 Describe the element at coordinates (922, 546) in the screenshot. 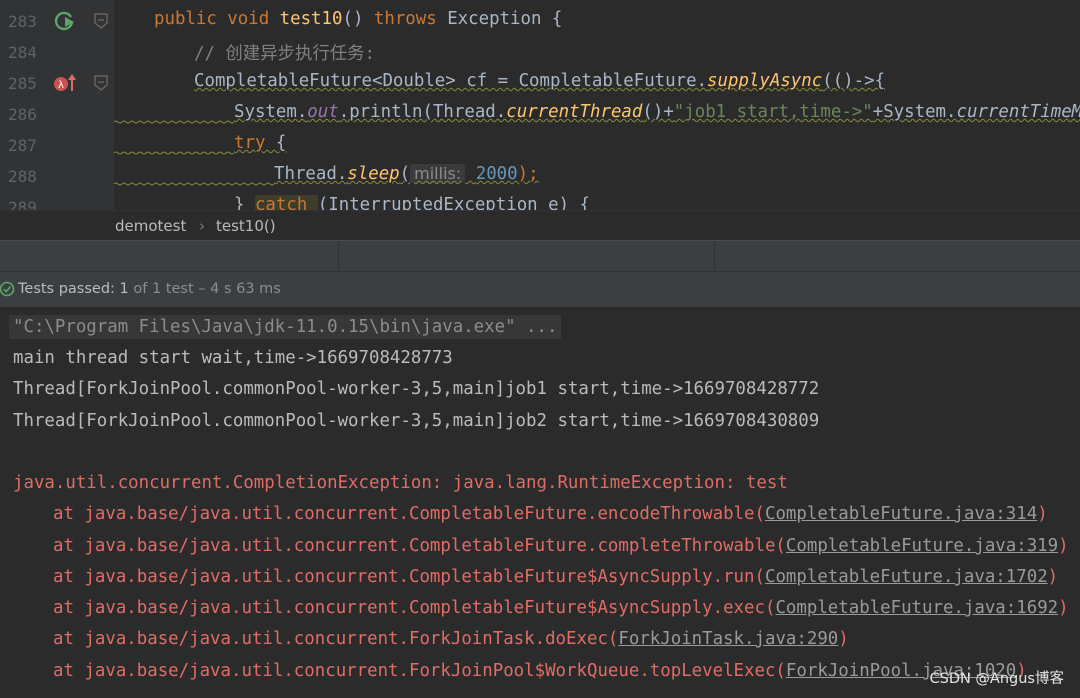

I see `source-link: CompletableFuture.java:319` at that location.